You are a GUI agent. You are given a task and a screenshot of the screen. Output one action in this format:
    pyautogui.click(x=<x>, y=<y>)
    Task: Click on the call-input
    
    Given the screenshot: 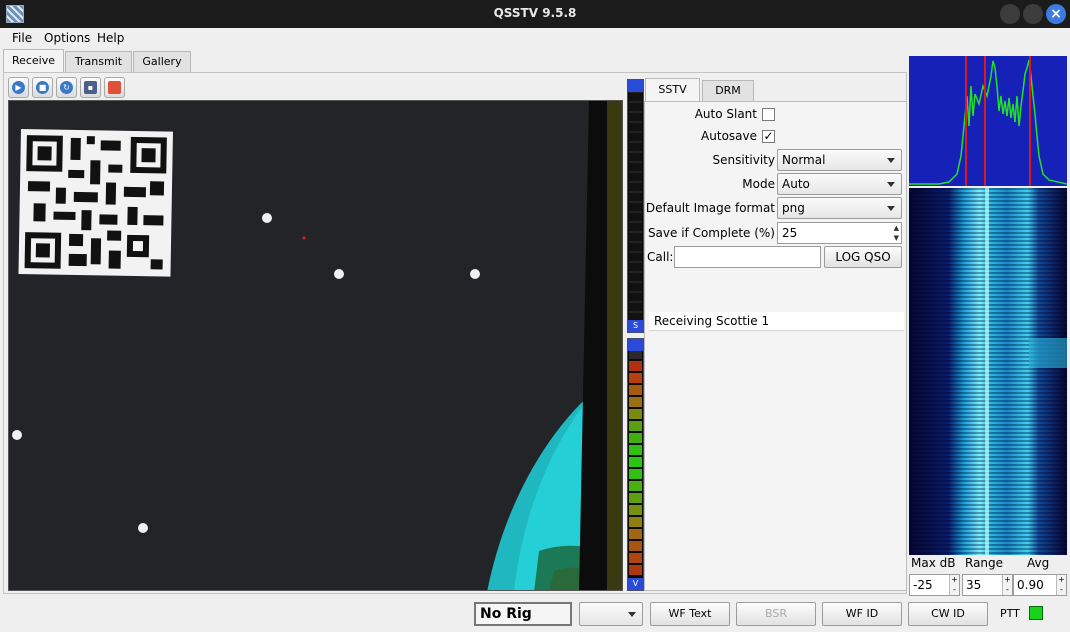 What is the action you would take?
    pyautogui.click(x=747, y=257)
    